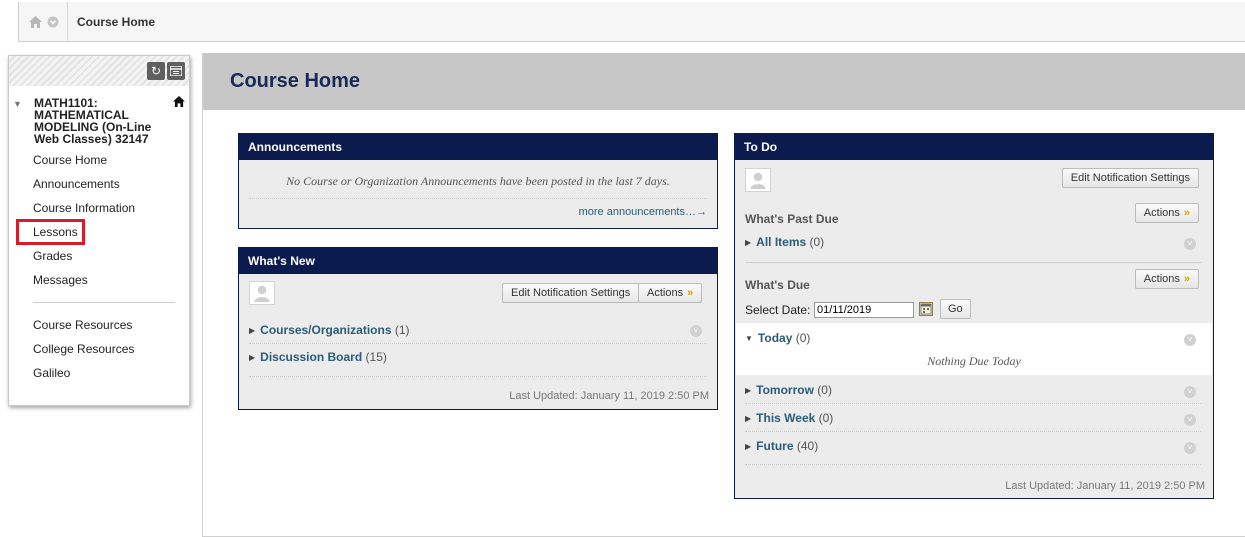 The image size is (1245, 537). I want to click on item-count: (1), so click(402, 330).